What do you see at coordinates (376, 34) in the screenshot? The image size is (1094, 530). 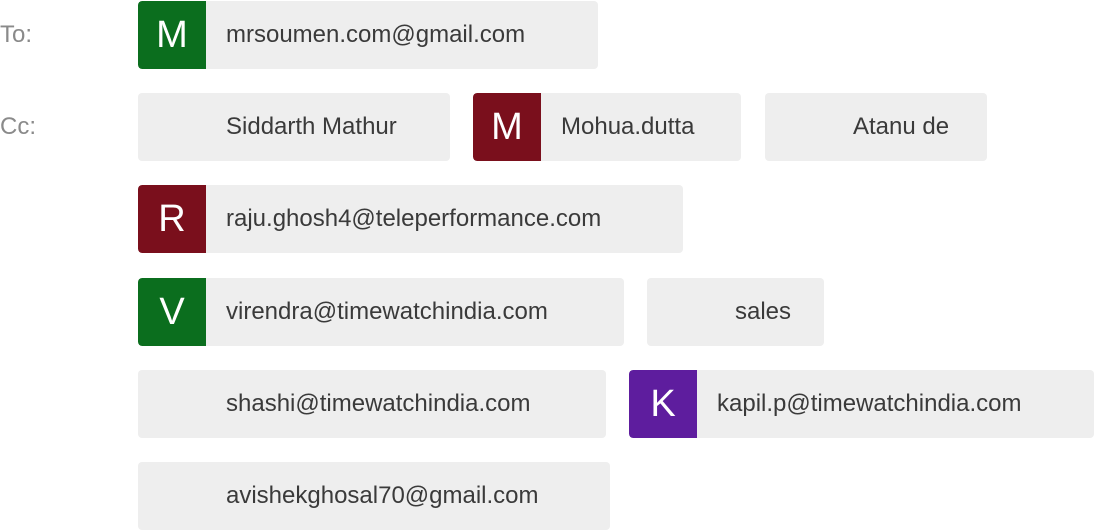 I see `recipient-text: mrsoumen.com@gmail.com` at bounding box center [376, 34].